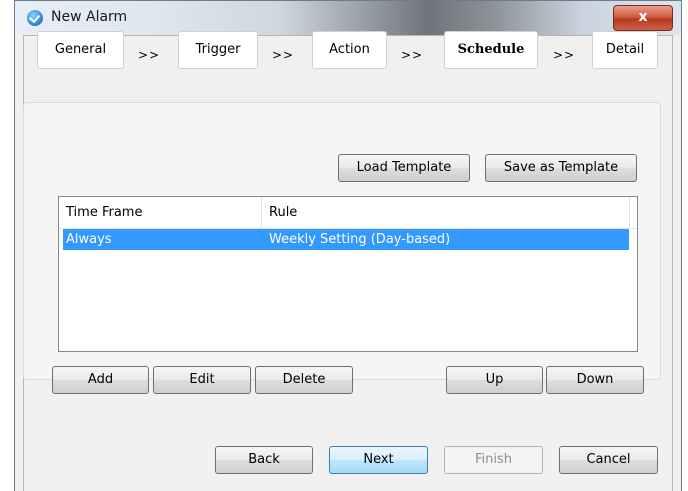  Describe the element at coordinates (493, 460) in the screenshot. I see `finish-button: Finish` at that location.